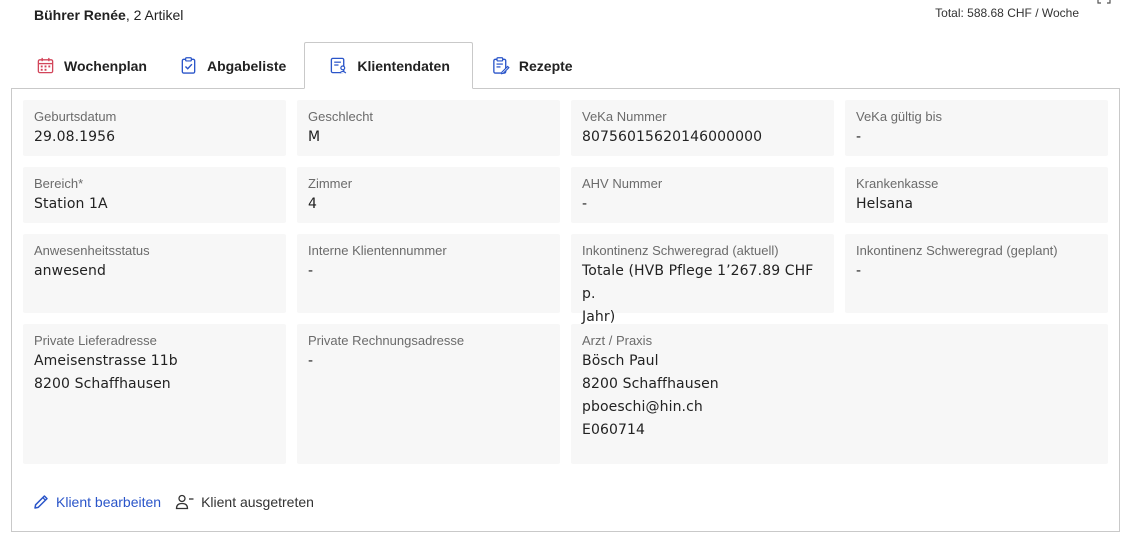 The width and height of the screenshot is (1127, 539). What do you see at coordinates (976, 128) in the screenshot?
I see `field-veka-gueltig: VeKa gültig bis -` at bounding box center [976, 128].